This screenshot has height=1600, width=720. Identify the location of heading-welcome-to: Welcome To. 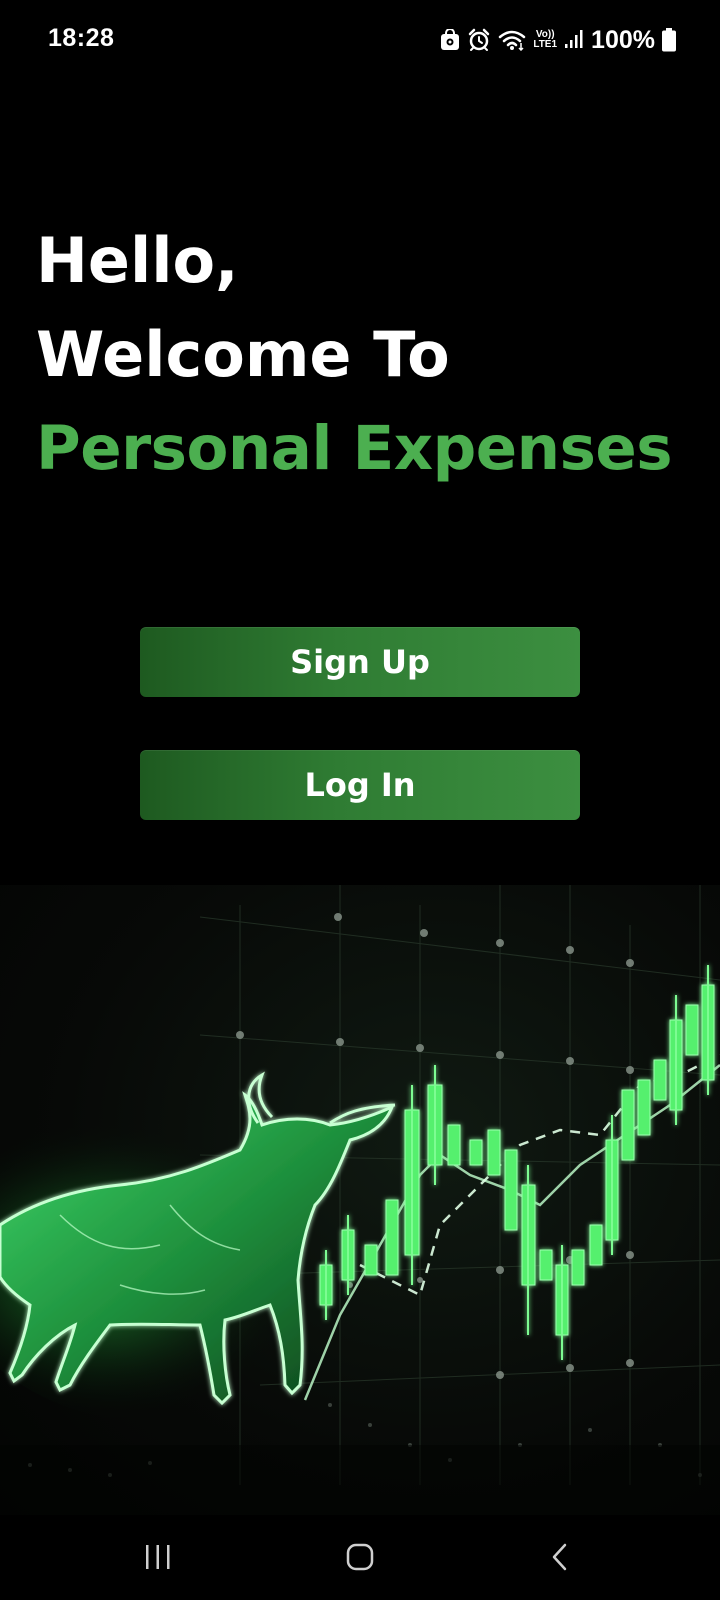
(243, 354).